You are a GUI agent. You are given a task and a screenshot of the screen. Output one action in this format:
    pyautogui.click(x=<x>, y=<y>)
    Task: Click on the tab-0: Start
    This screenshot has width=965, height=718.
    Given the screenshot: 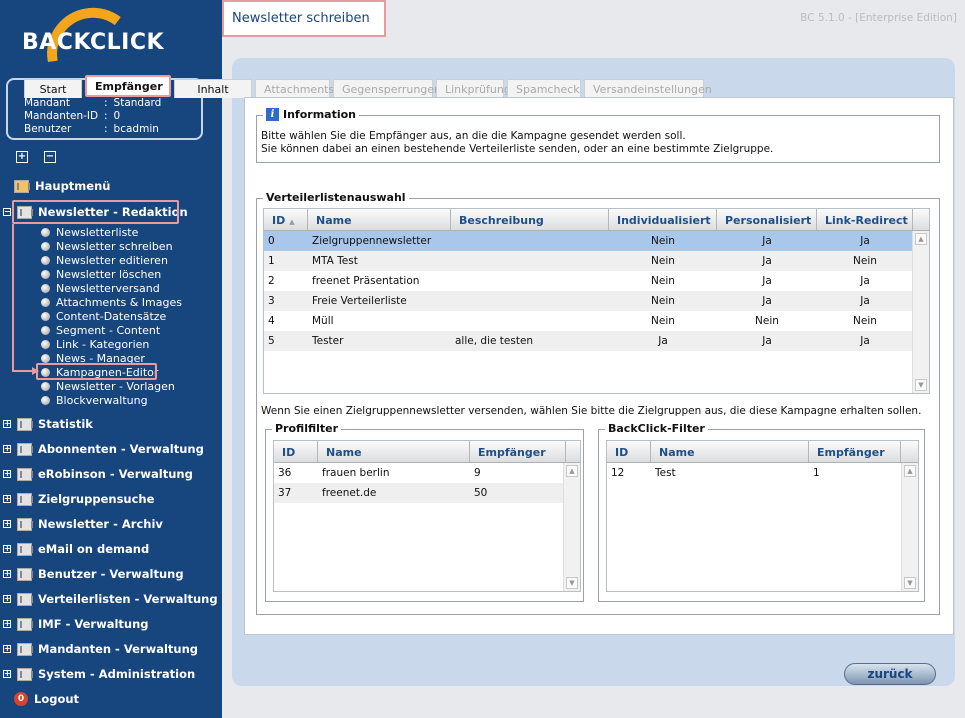 What is the action you would take?
    pyautogui.click(x=53, y=88)
    